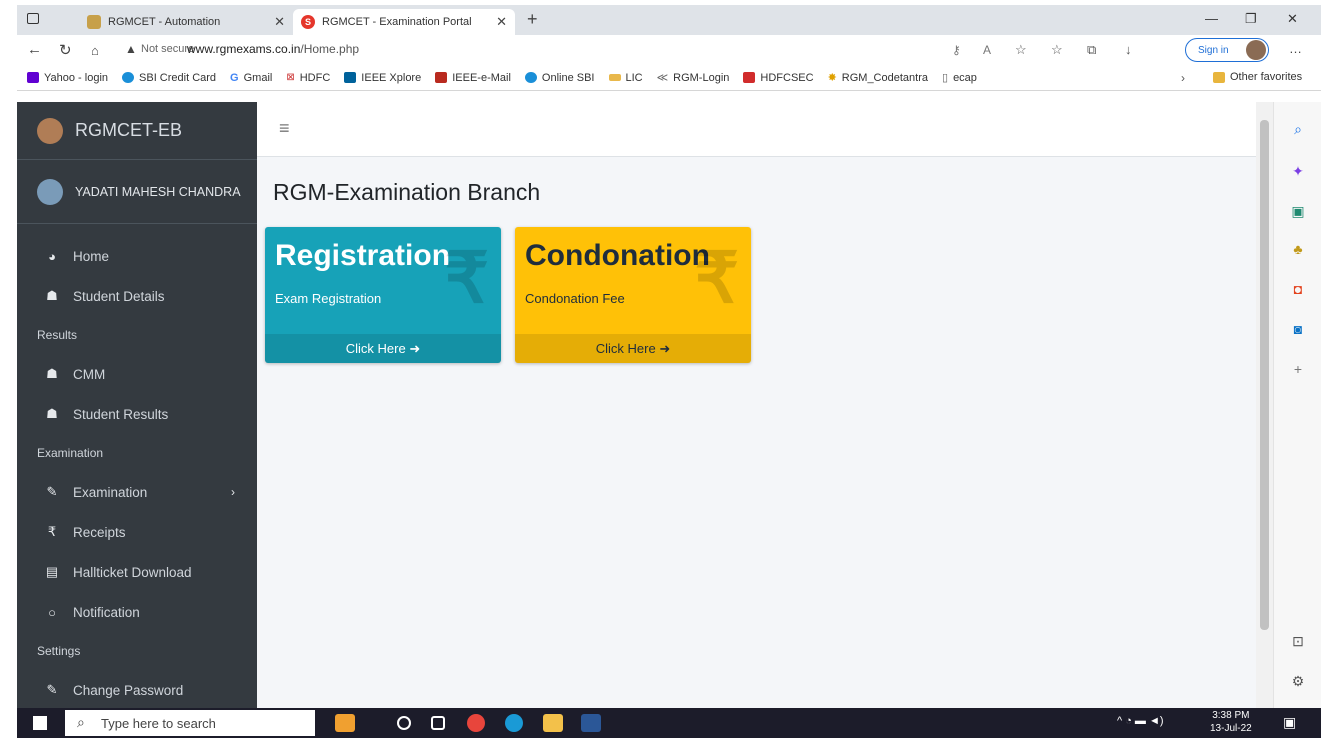 Image resolution: width=1336 pixels, height=738 pixels. What do you see at coordinates (383, 348) in the screenshot?
I see `registration-click-here-link: Click Here ➜` at bounding box center [383, 348].